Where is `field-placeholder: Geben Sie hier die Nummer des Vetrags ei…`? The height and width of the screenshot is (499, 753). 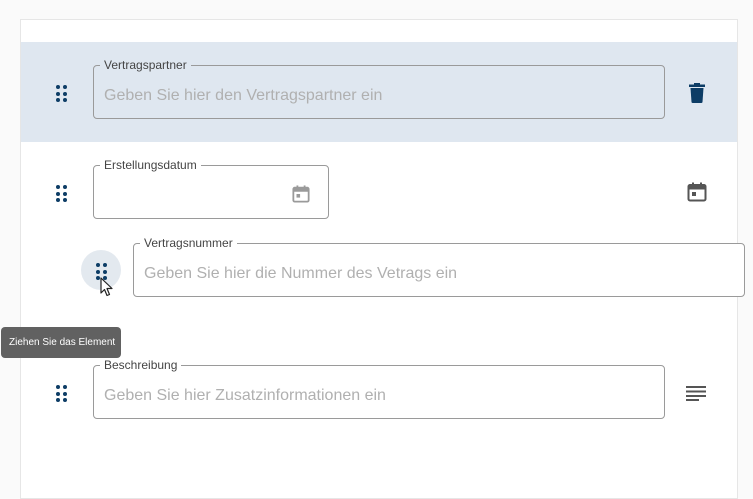 field-placeholder: Geben Sie hier die Nummer des Vetrags ei… is located at coordinates (301, 273).